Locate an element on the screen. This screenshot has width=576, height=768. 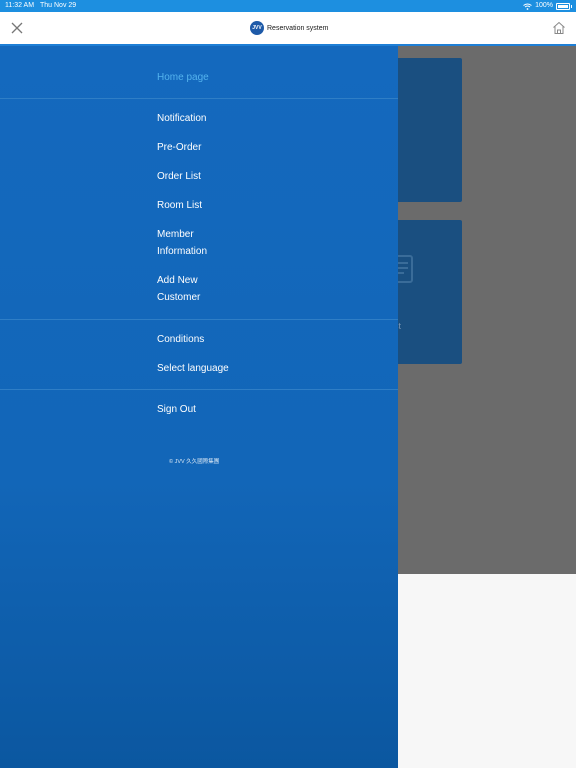
menu-member-information: Member Information is located at coordinates (257, 243).